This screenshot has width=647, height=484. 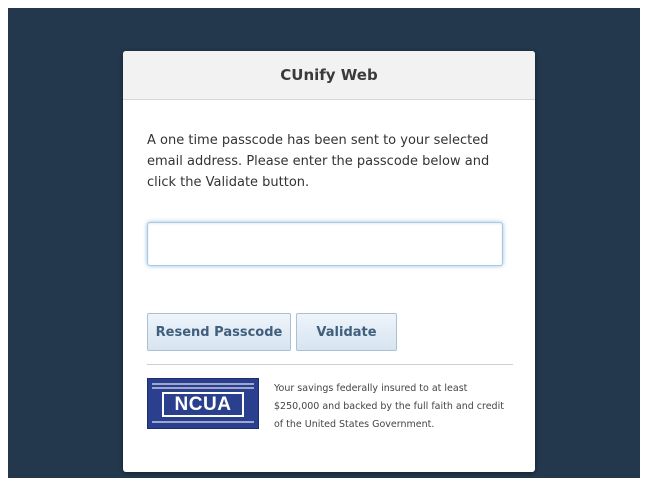 I want to click on button-row: Resend Passcode Validate, so click(x=329, y=332).